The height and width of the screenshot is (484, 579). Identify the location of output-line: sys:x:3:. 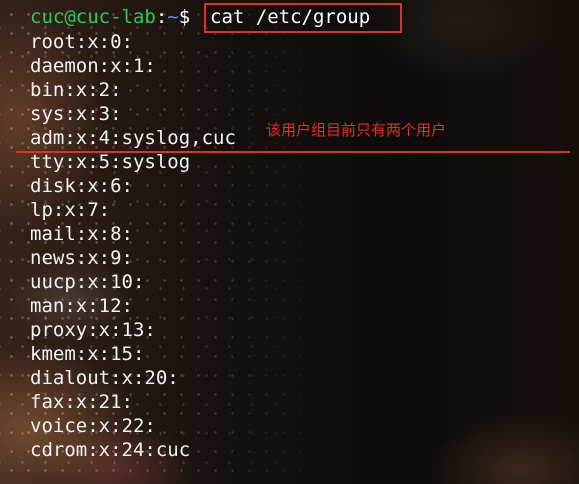
(76, 114).